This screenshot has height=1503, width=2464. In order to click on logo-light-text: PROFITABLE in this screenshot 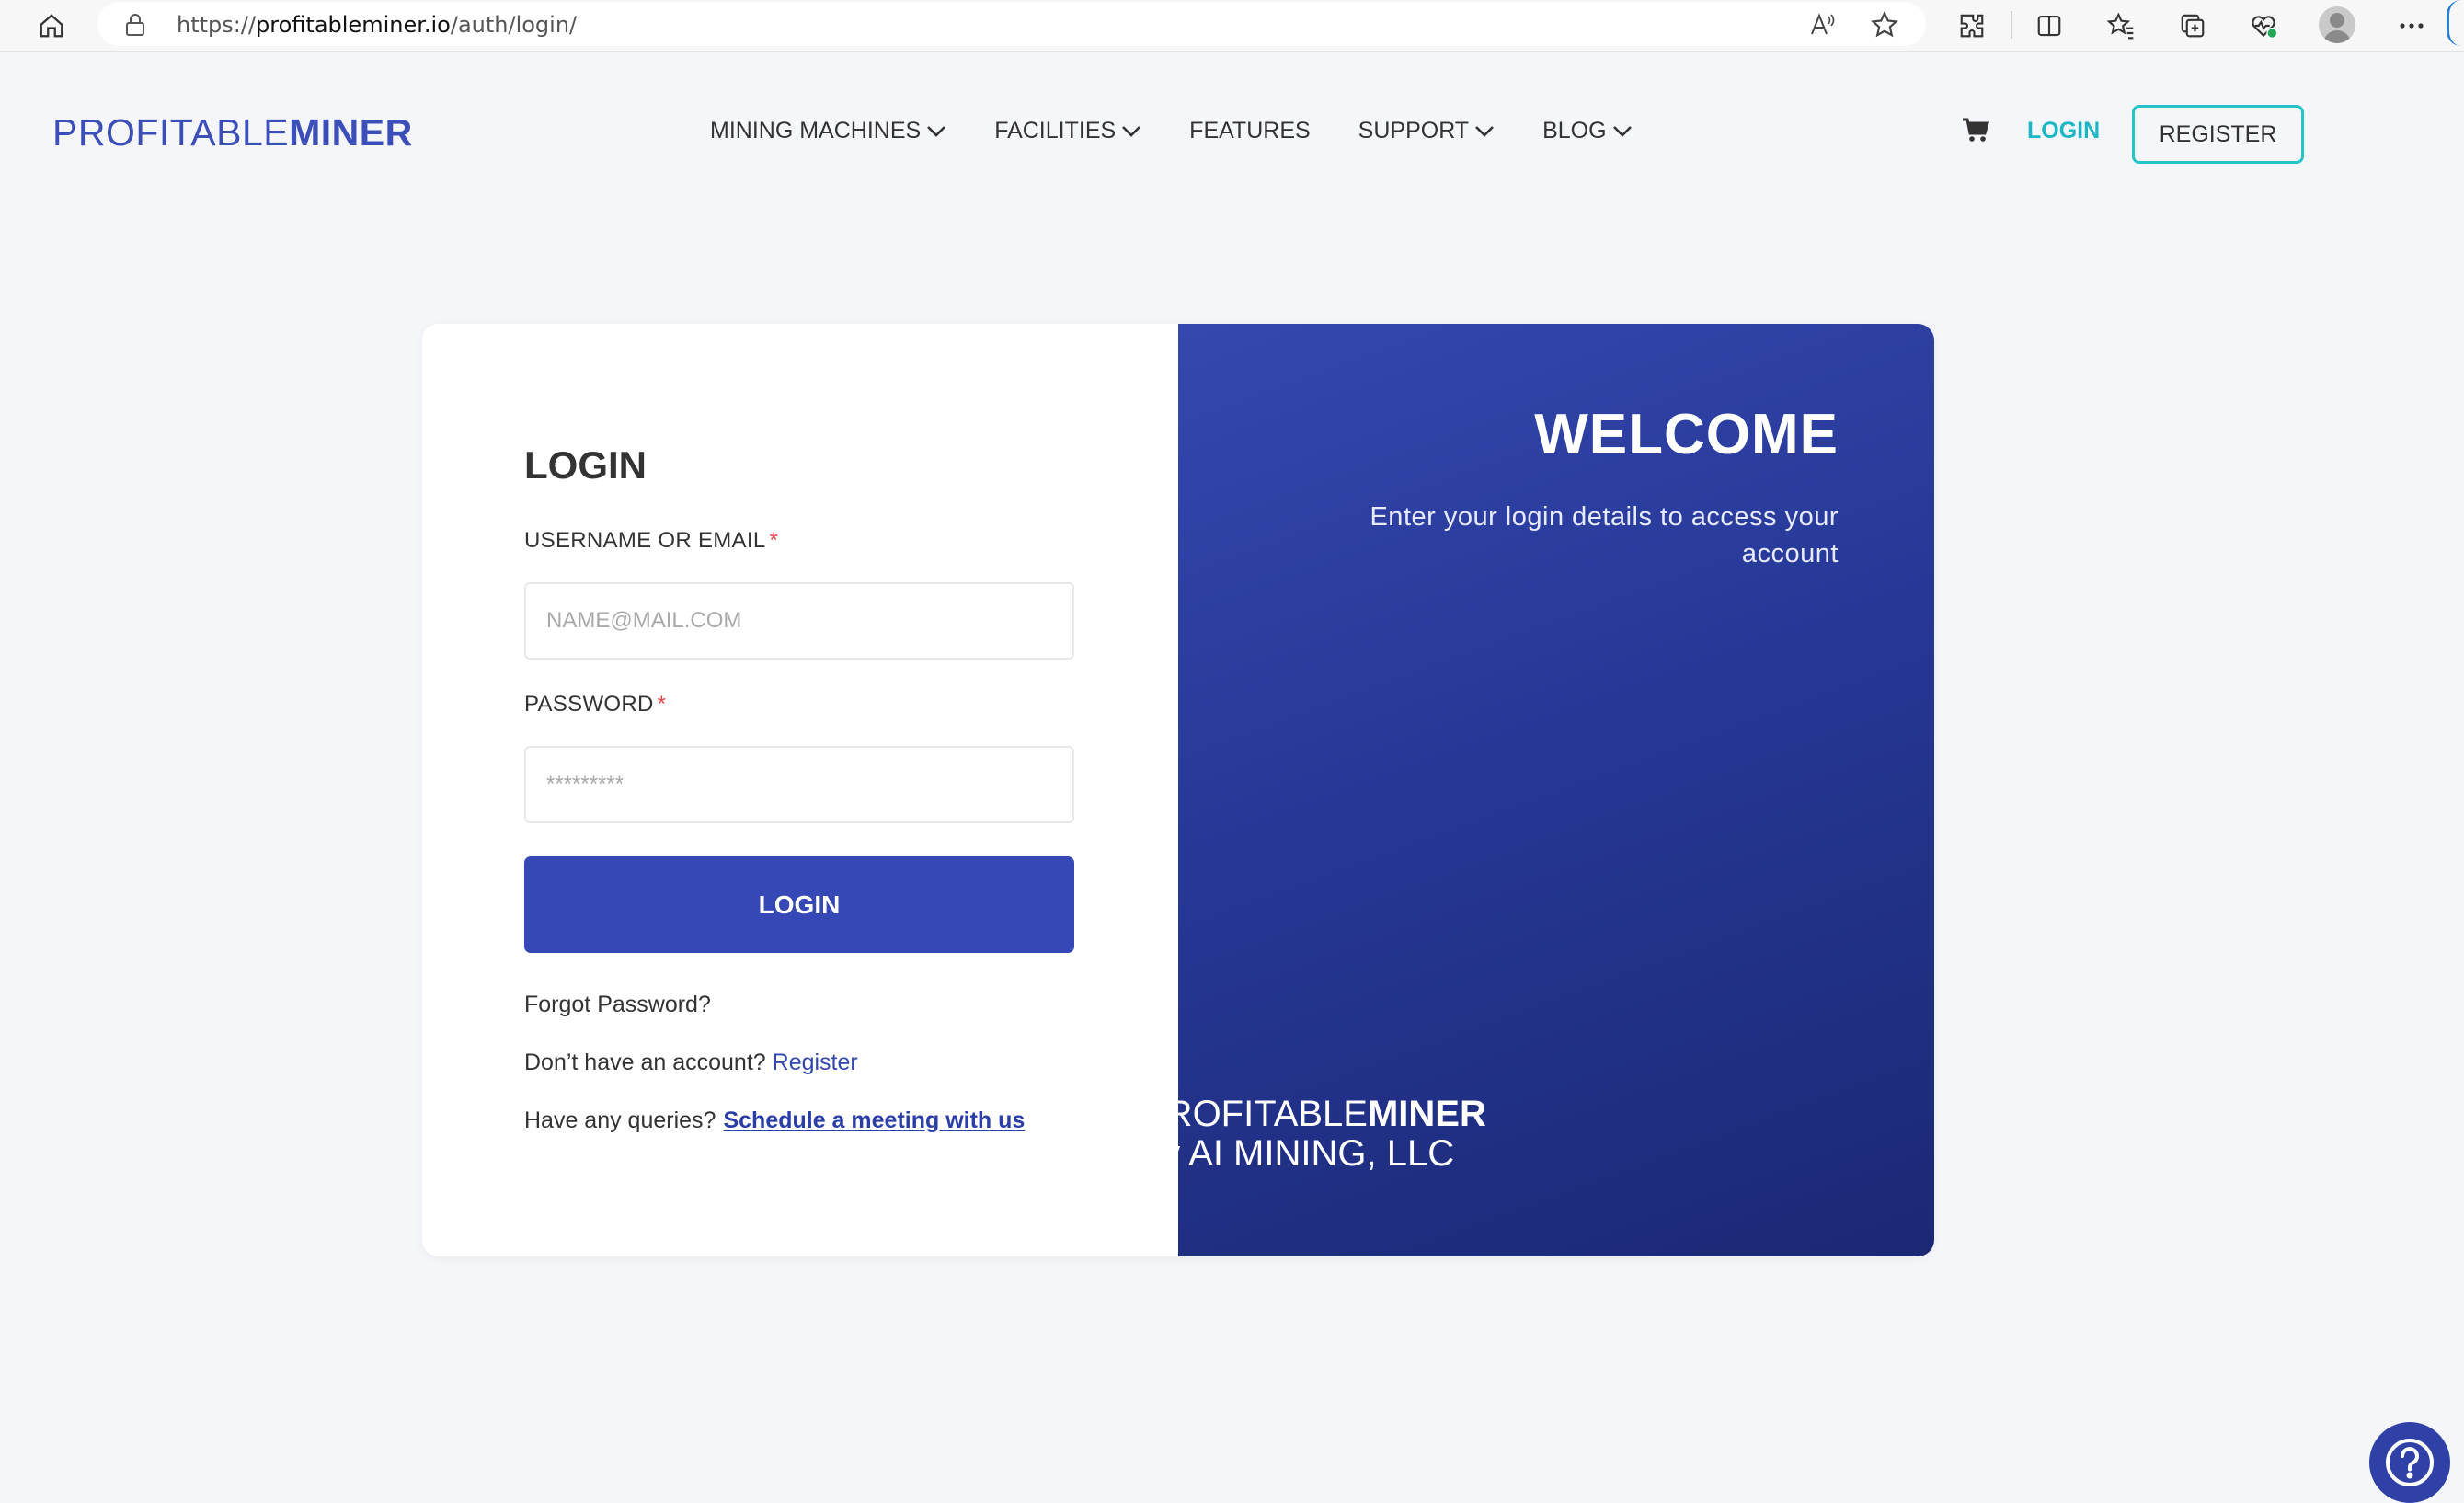, I will do `click(171, 132)`.